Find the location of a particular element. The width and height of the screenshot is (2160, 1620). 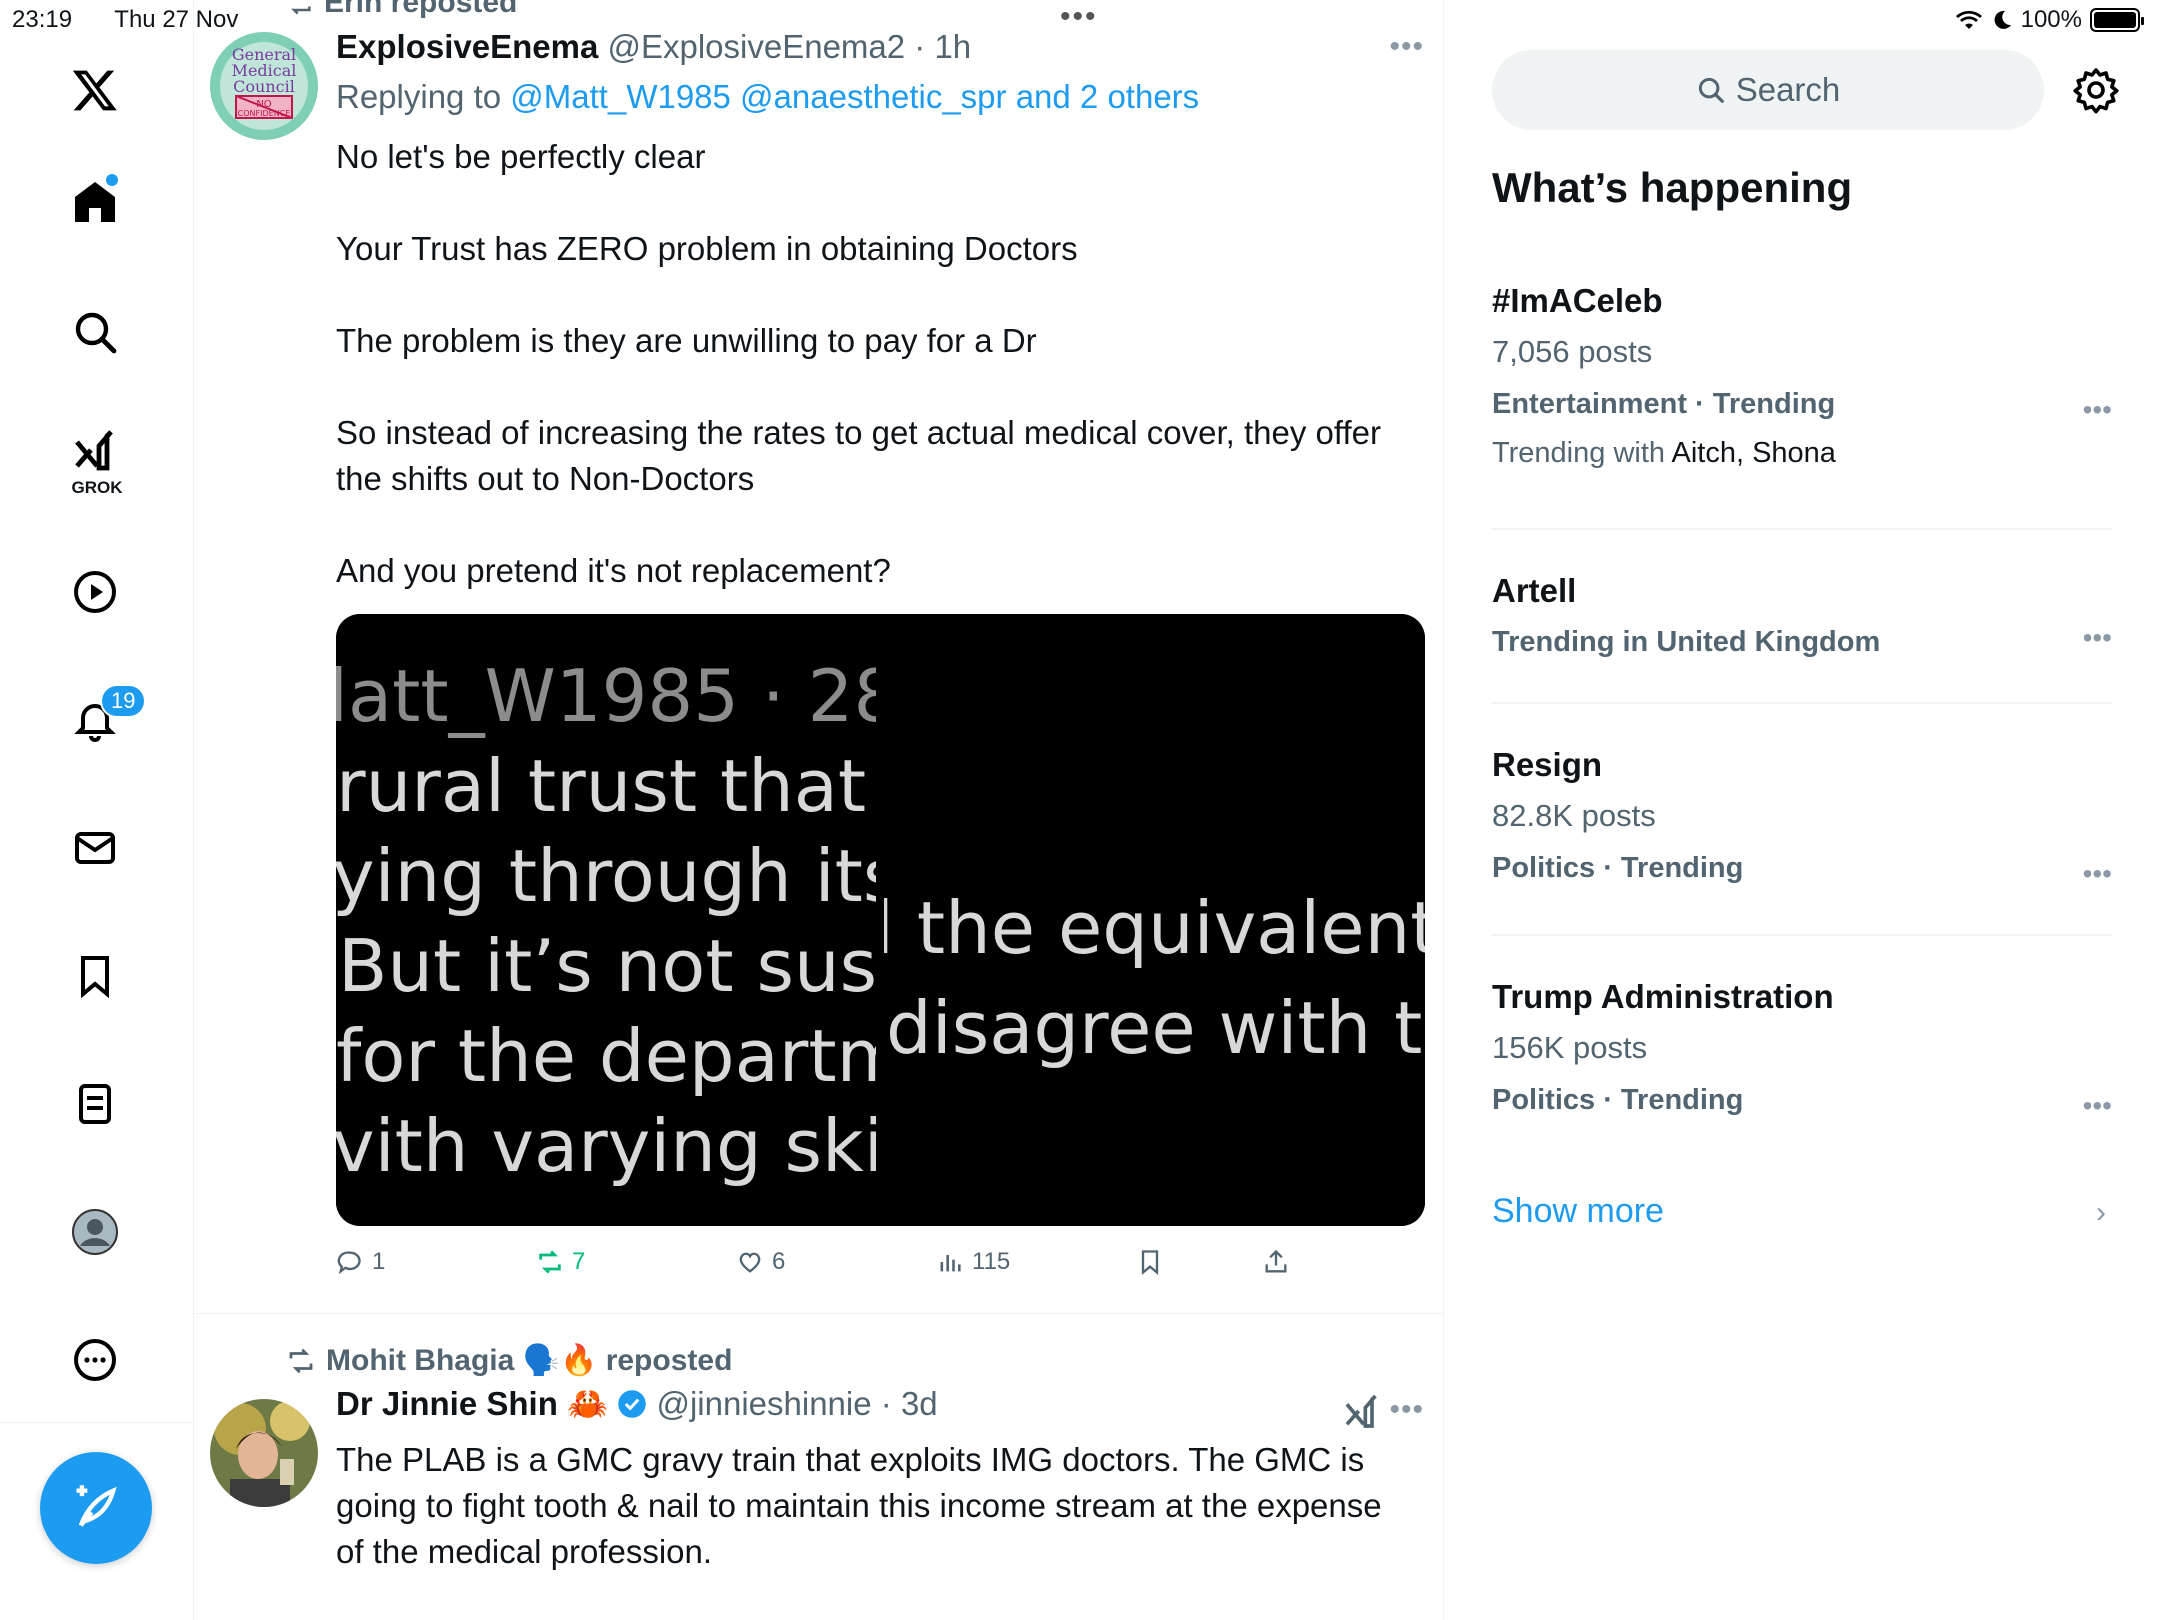

chevron-right-icon: › is located at coordinates (2101, 1212).